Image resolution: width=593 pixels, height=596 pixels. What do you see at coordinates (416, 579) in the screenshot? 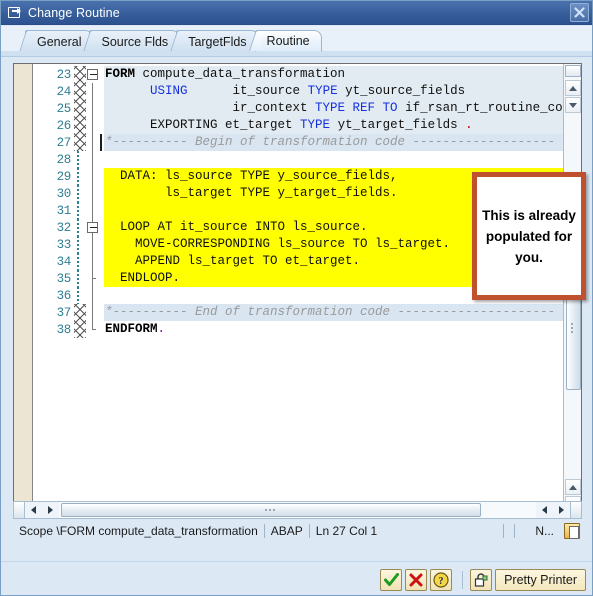
I see `cancel-button` at bounding box center [416, 579].